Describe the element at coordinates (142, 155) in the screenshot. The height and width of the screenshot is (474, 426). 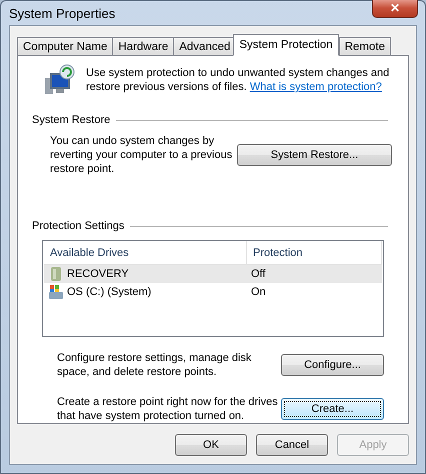
I see `restore-description: You can undo system changes by reverting your computer to a previous restore point.` at that location.